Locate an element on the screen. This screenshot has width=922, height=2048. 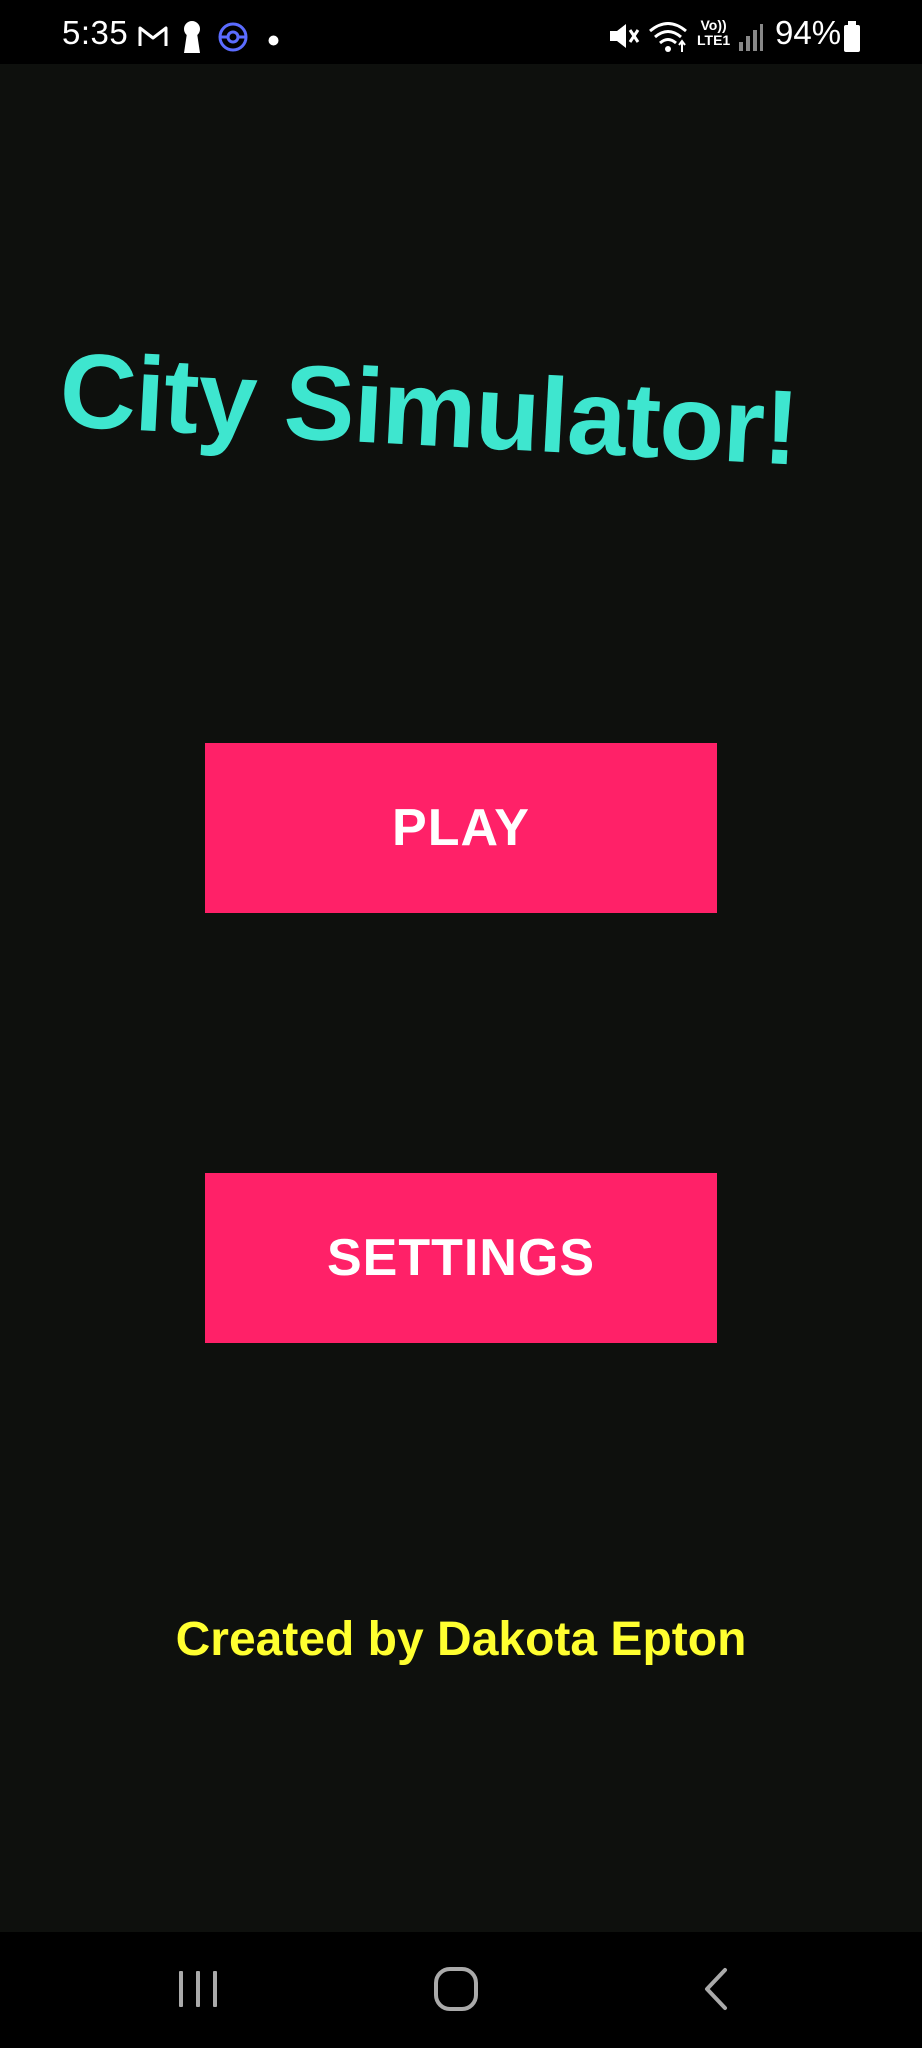
pokeball-icon is located at coordinates (233, 39).